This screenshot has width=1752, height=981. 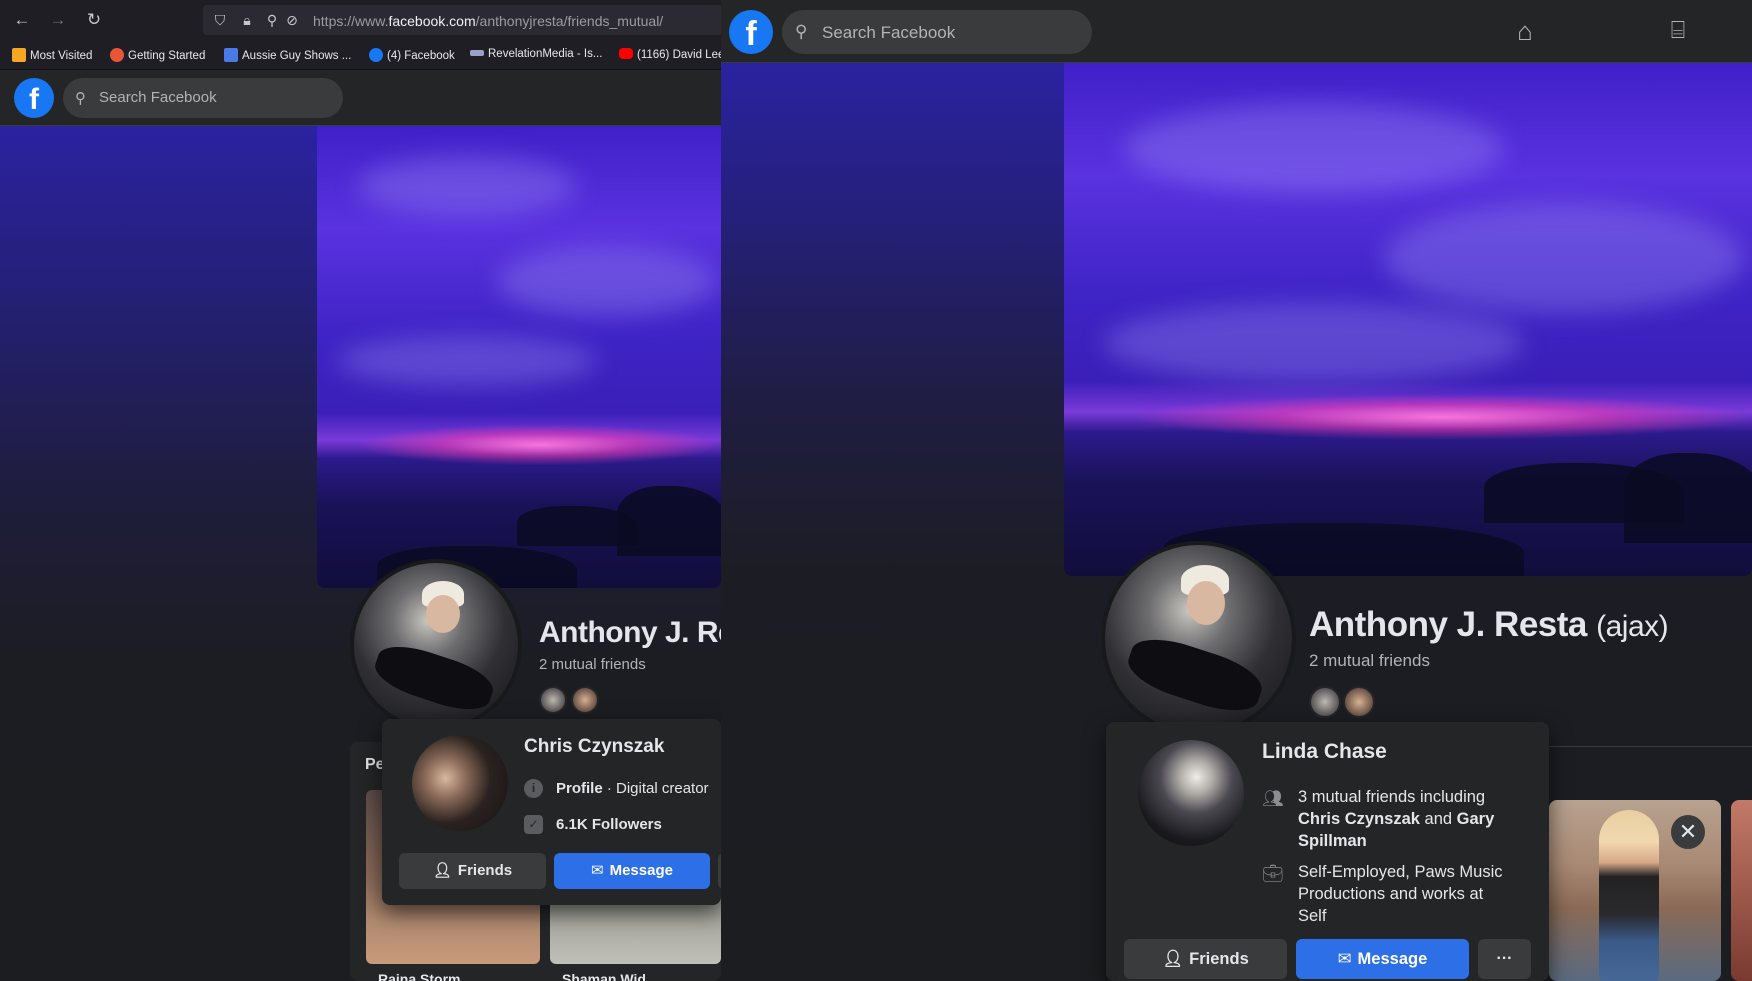 I want to click on lock-icon: 🔒︎, so click(x=247, y=20).